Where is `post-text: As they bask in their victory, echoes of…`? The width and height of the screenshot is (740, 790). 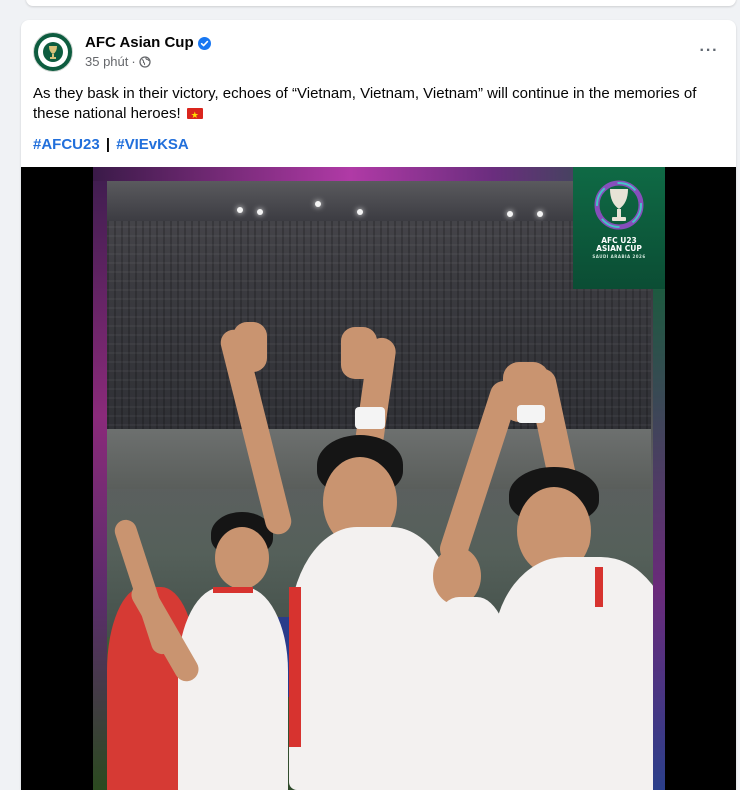 post-text: As they bask in their victory, echoes of… is located at coordinates (378, 104).